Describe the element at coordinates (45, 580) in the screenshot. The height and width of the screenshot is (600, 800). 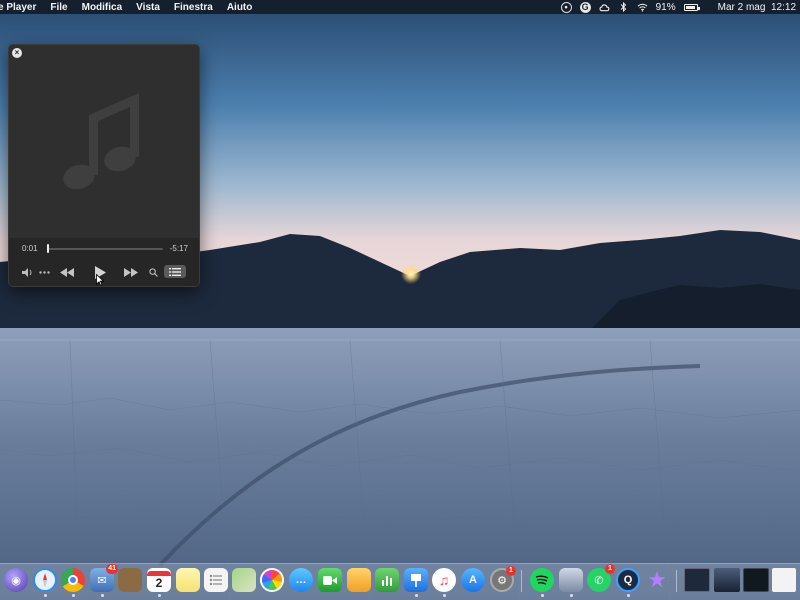
I see `safari-icon` at that location.